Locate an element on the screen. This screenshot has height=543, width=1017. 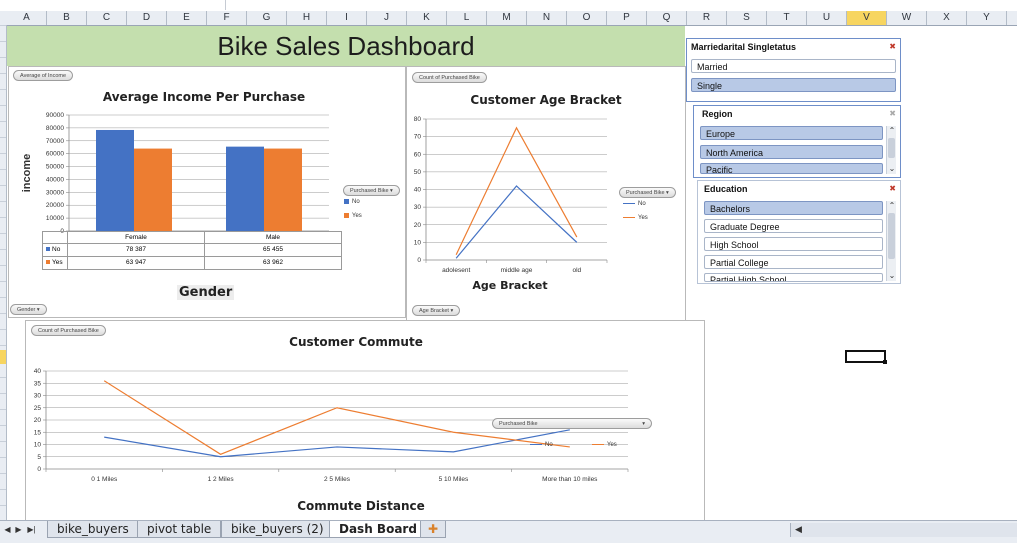
last-sheet-icon: ▶| is located at coordinates (31, 530).